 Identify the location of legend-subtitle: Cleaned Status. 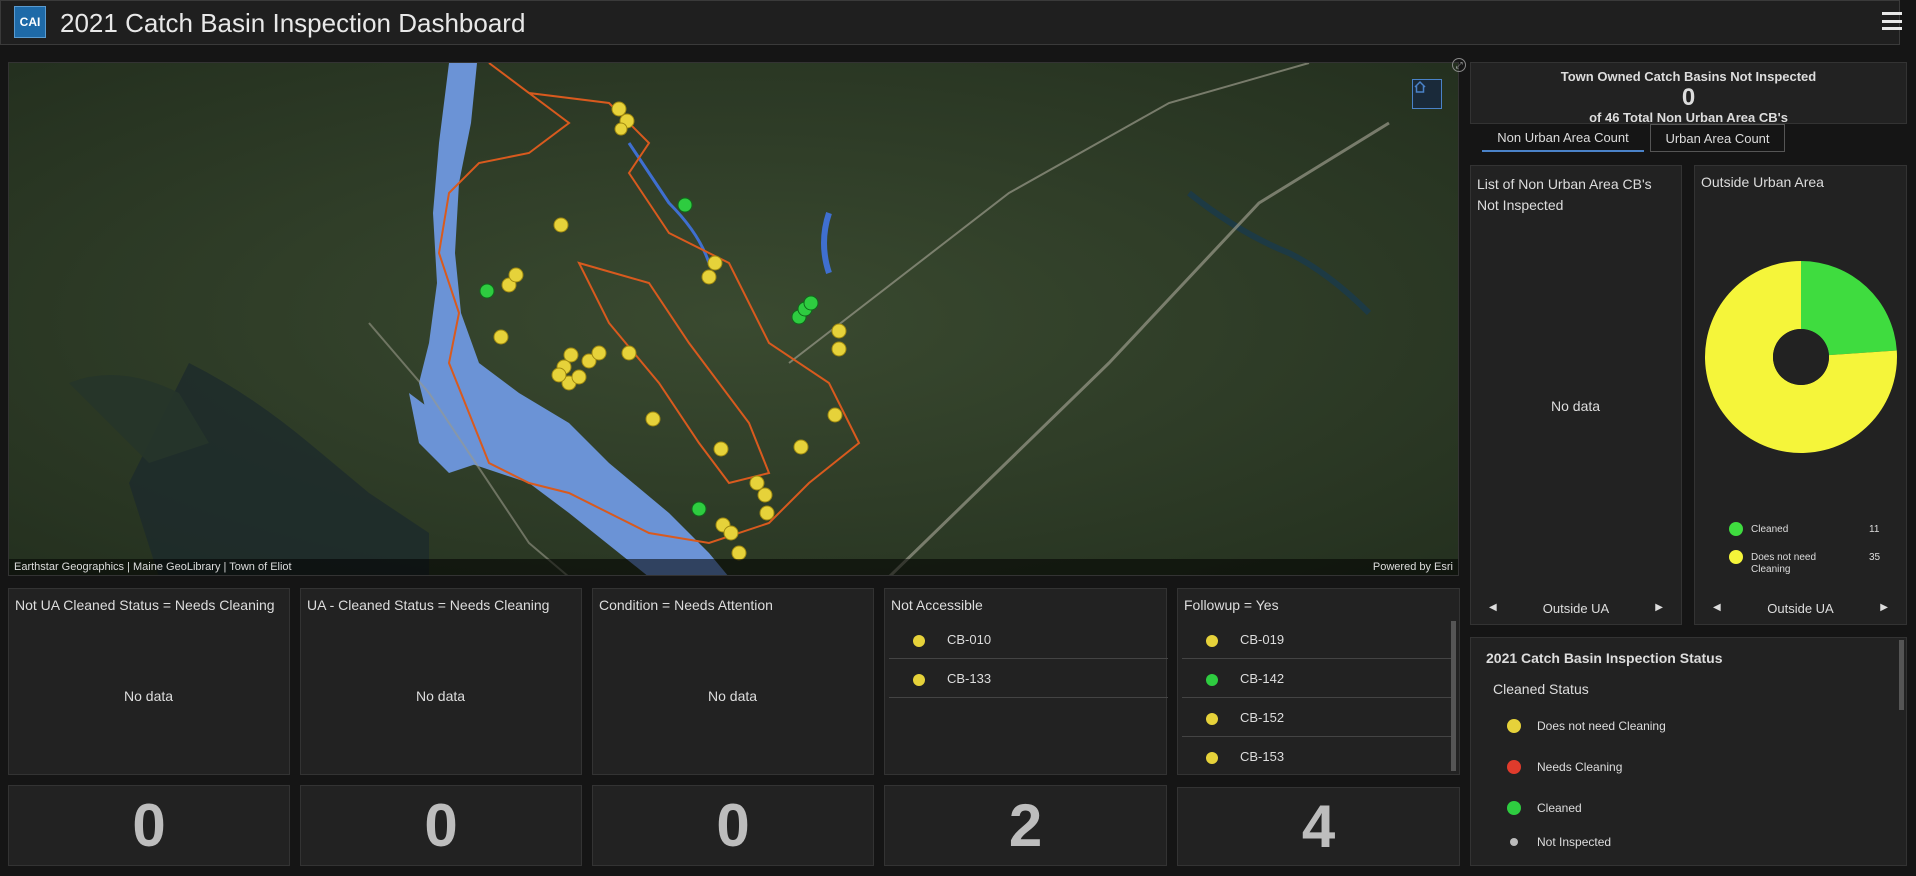
(1541, 689).